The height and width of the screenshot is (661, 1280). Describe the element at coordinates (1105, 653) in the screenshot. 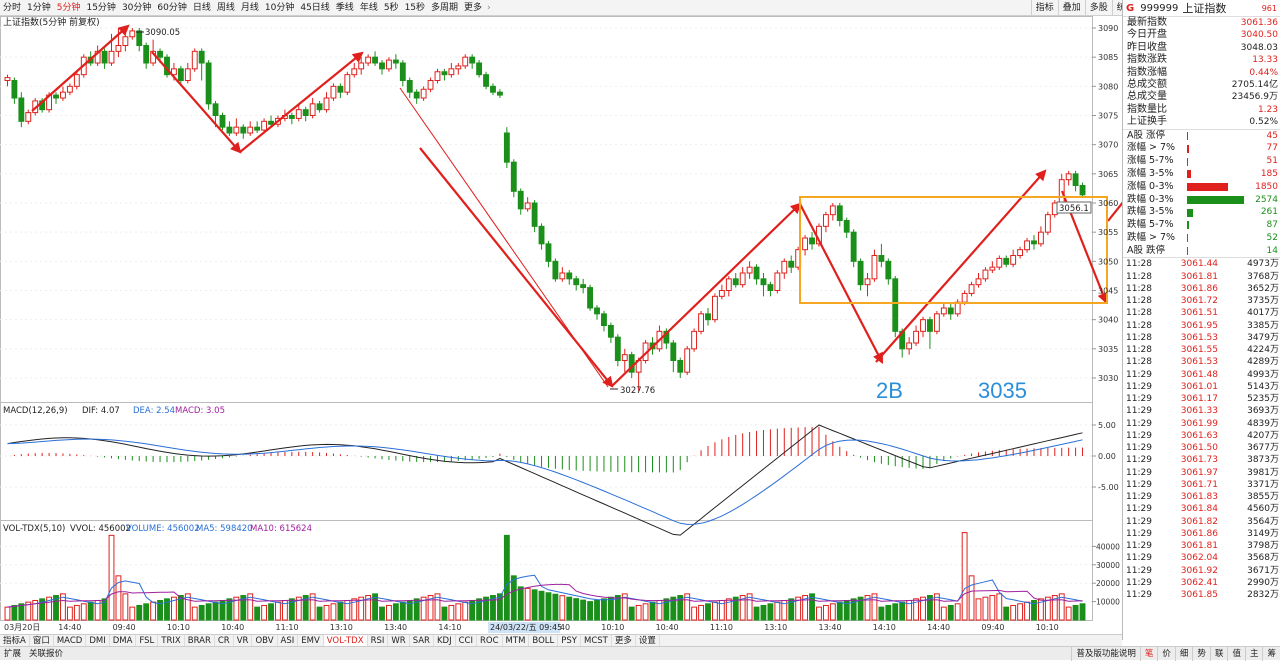

I see `feature-help-link: 普及版功能说明` at that location.